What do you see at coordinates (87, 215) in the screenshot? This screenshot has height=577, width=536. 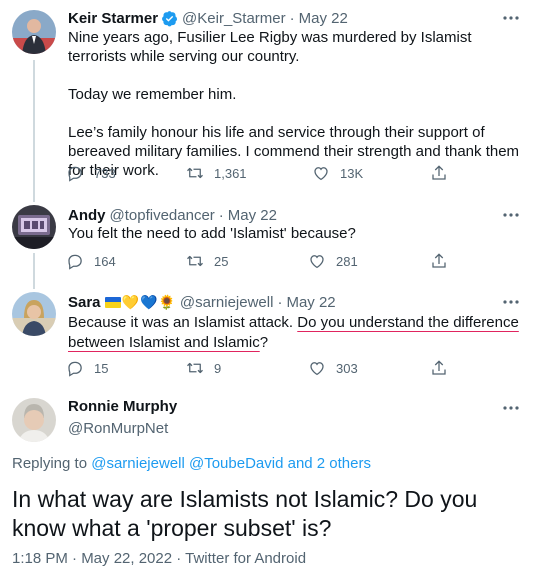 I see `display-name: Andy` at bounding box center [87, 215].